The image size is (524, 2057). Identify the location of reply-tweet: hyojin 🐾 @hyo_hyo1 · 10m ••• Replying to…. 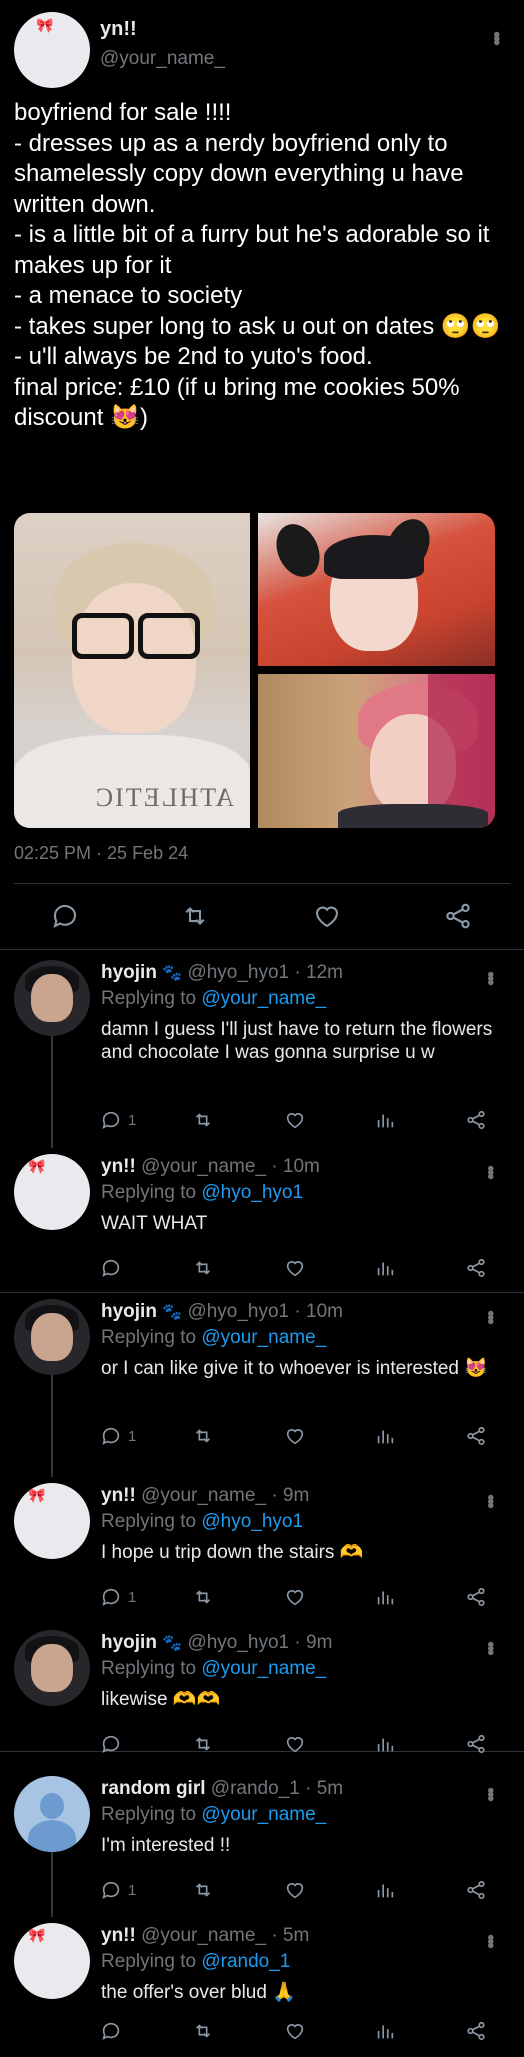
(262, 1363).